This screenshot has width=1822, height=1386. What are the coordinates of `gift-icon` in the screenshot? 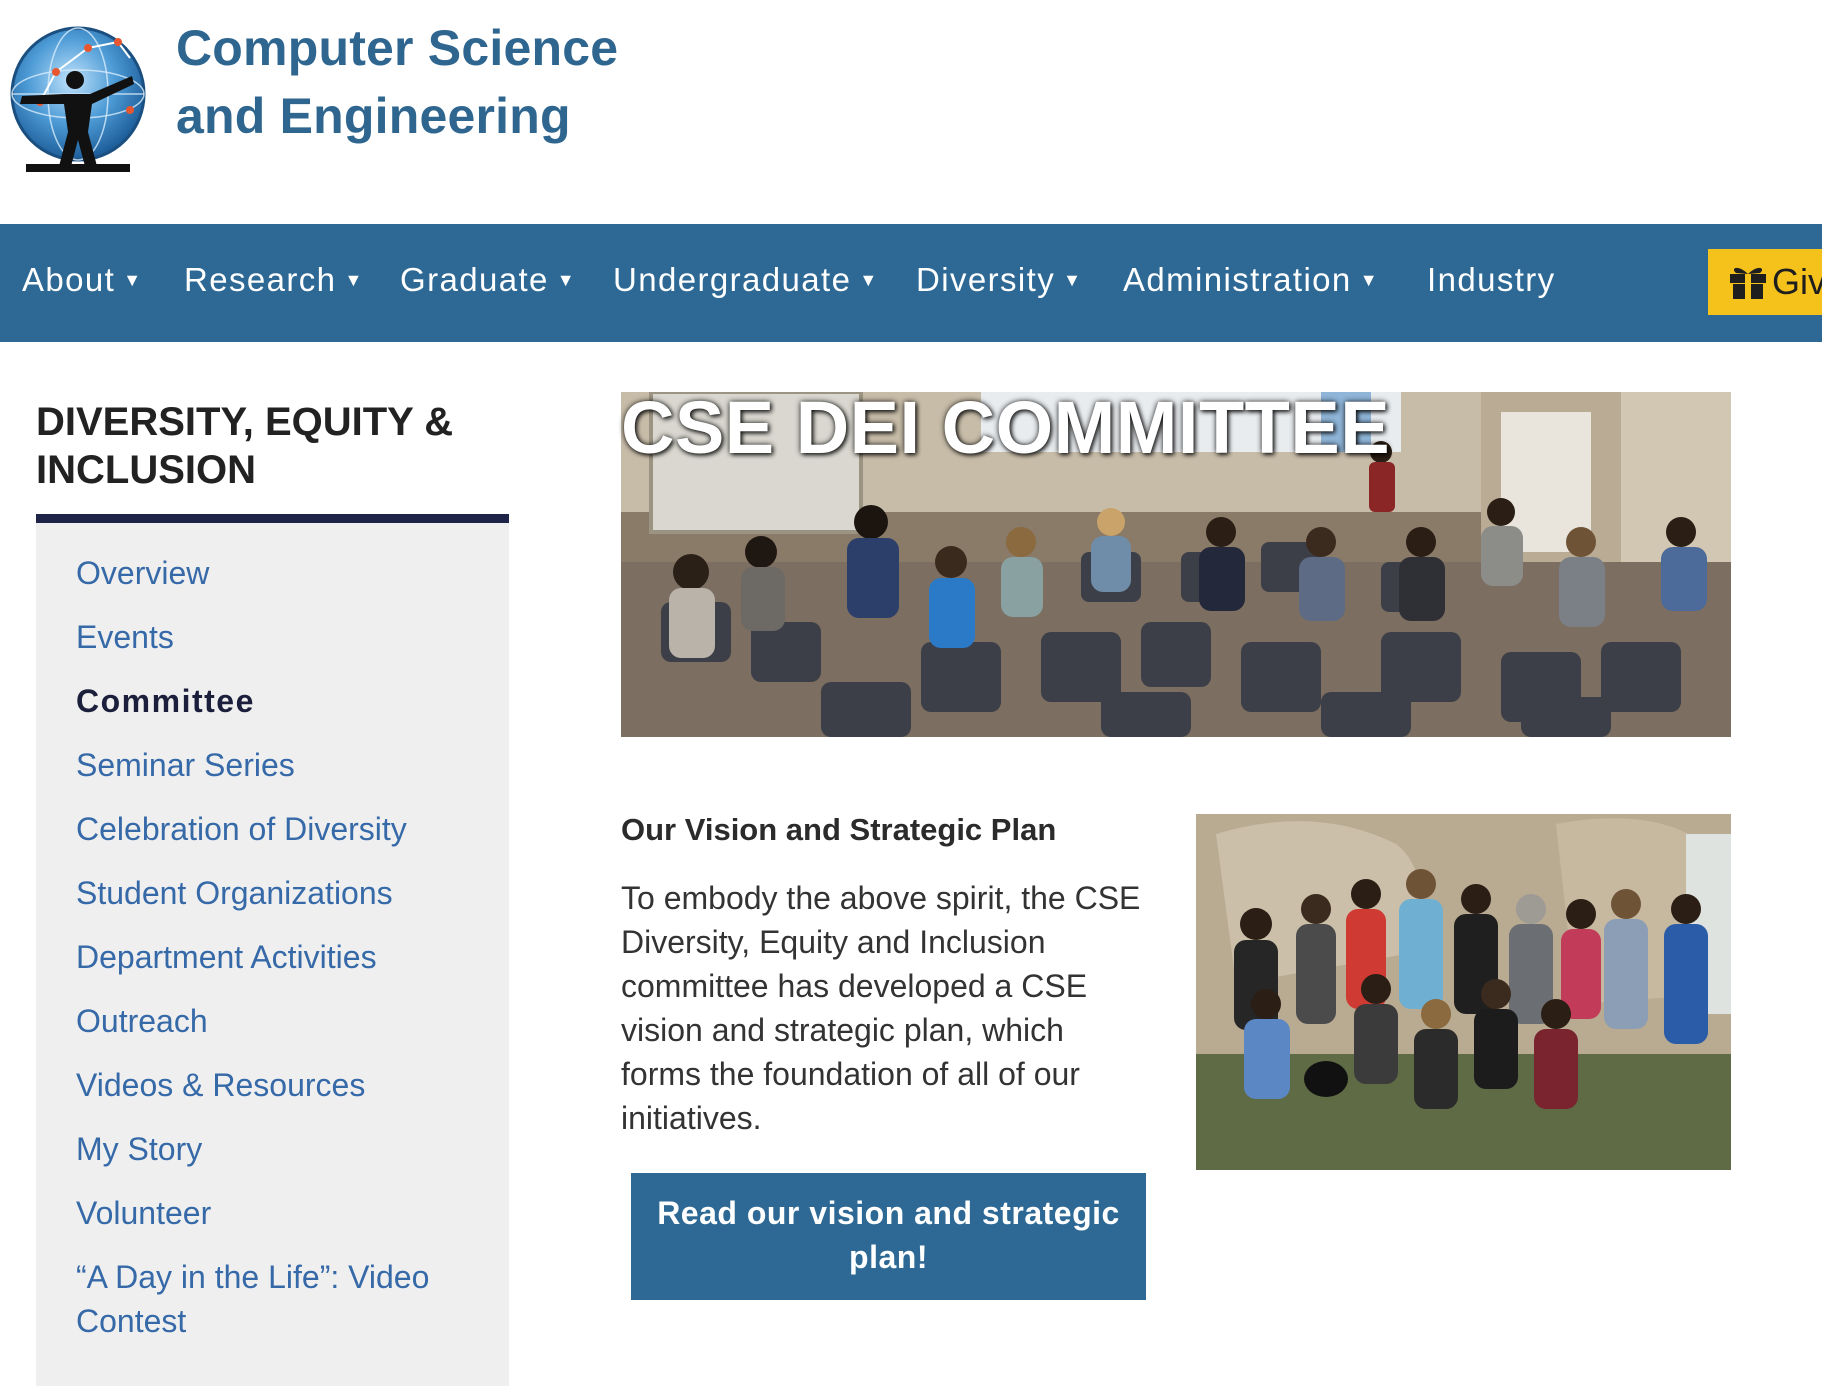 It's located at (1748, 283).